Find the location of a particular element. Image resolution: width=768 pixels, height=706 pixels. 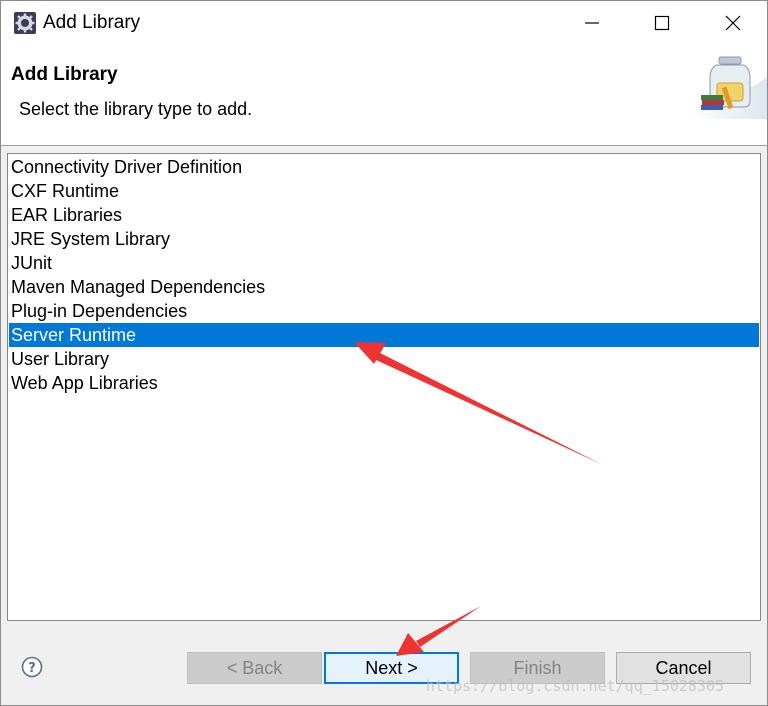

list-item: JRE System Library is located at coordinates (384, 239).